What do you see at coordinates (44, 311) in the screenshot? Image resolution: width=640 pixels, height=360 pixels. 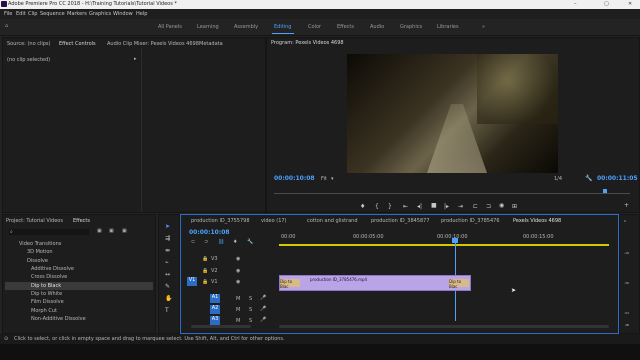 I see `tree-item-morph-cut: Morph Cut` at bounding box center [44, 311].